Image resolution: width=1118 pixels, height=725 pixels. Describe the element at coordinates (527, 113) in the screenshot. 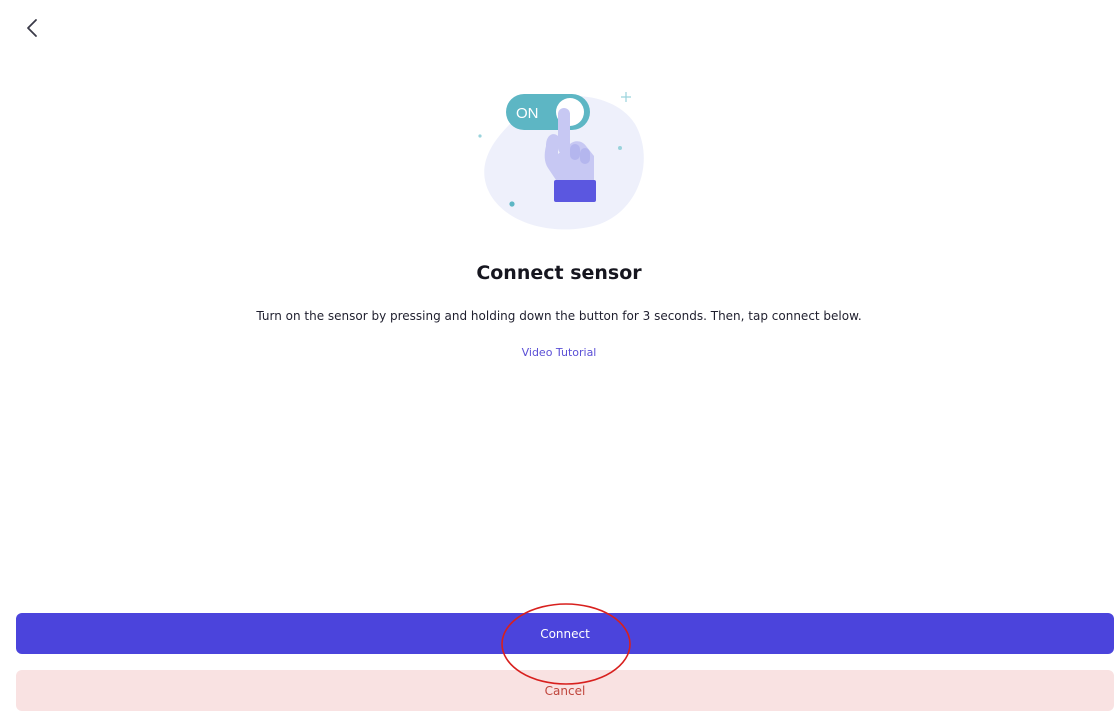

I see `toggle-label: ON` at that location.